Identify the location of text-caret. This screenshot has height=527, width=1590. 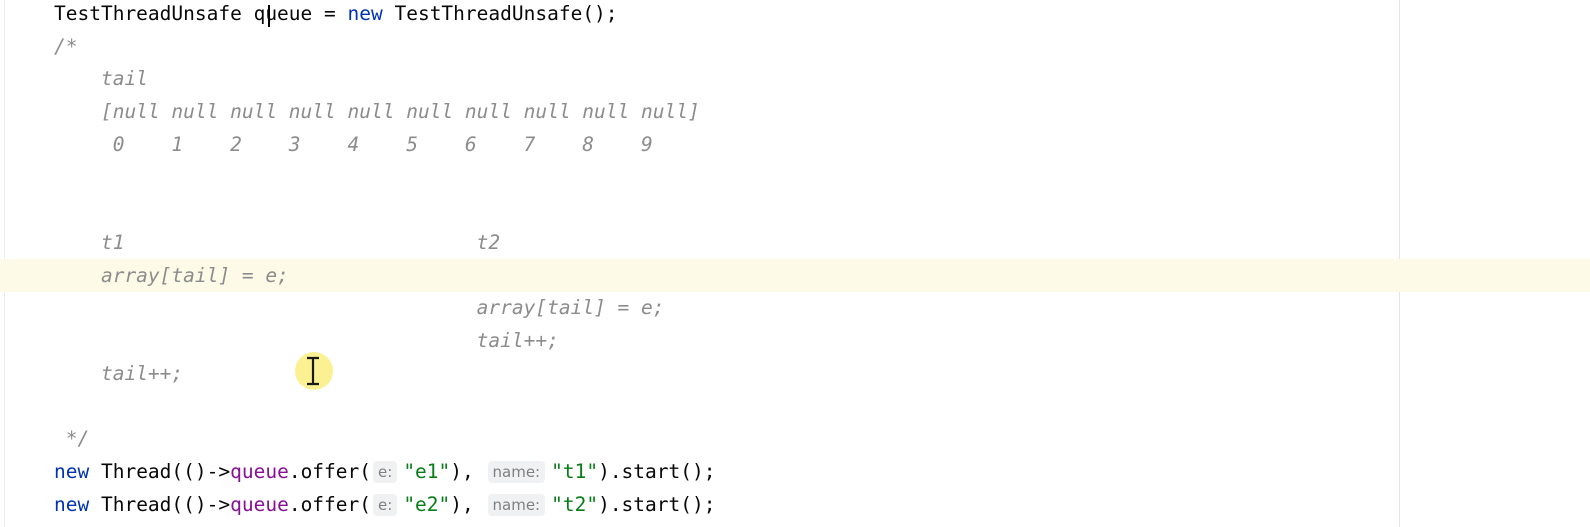
(269, 16).